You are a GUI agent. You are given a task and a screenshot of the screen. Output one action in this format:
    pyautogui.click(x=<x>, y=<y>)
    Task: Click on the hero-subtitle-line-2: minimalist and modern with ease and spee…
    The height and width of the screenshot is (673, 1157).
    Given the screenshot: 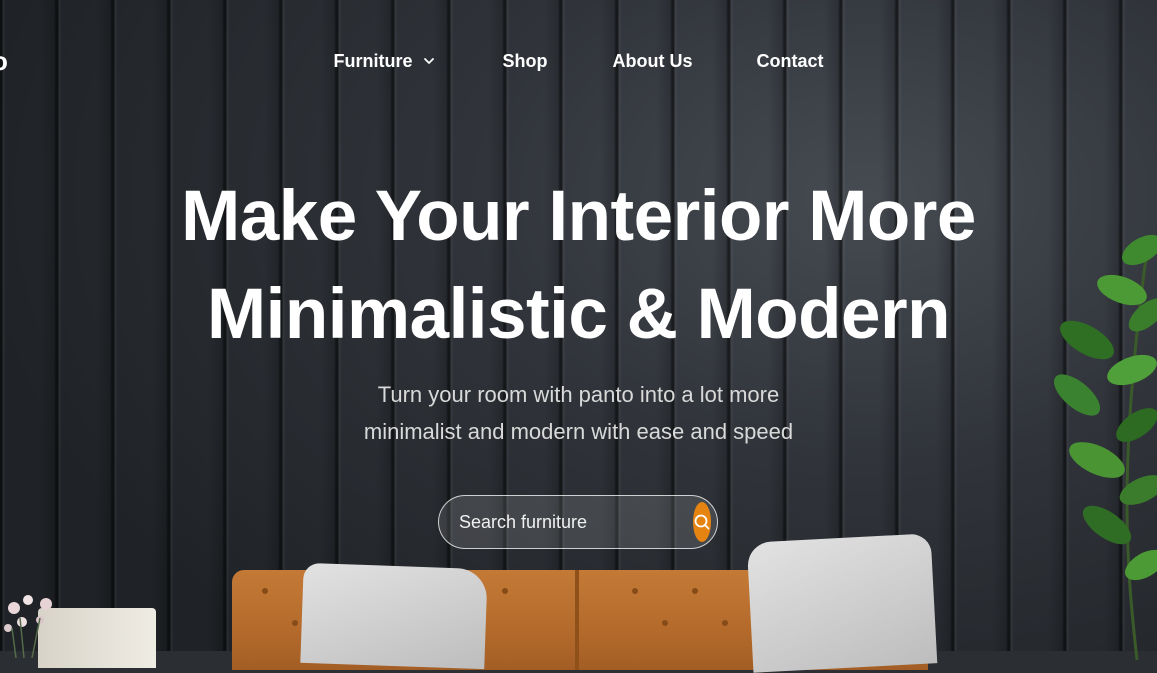 What is the action you would take?
    pyautogui.click(x=578, y=431)
    